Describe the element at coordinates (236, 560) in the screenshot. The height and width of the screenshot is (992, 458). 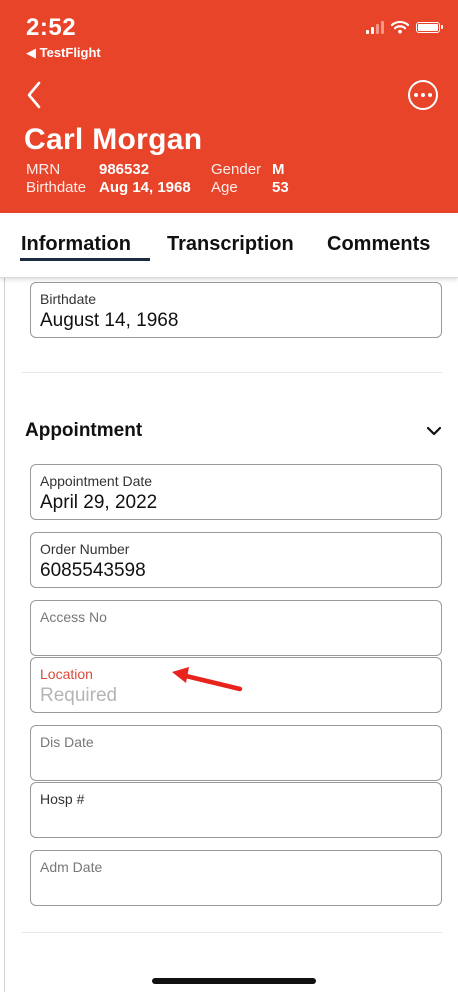
I see `order-number-field: Order Number 6085543598` at that location.